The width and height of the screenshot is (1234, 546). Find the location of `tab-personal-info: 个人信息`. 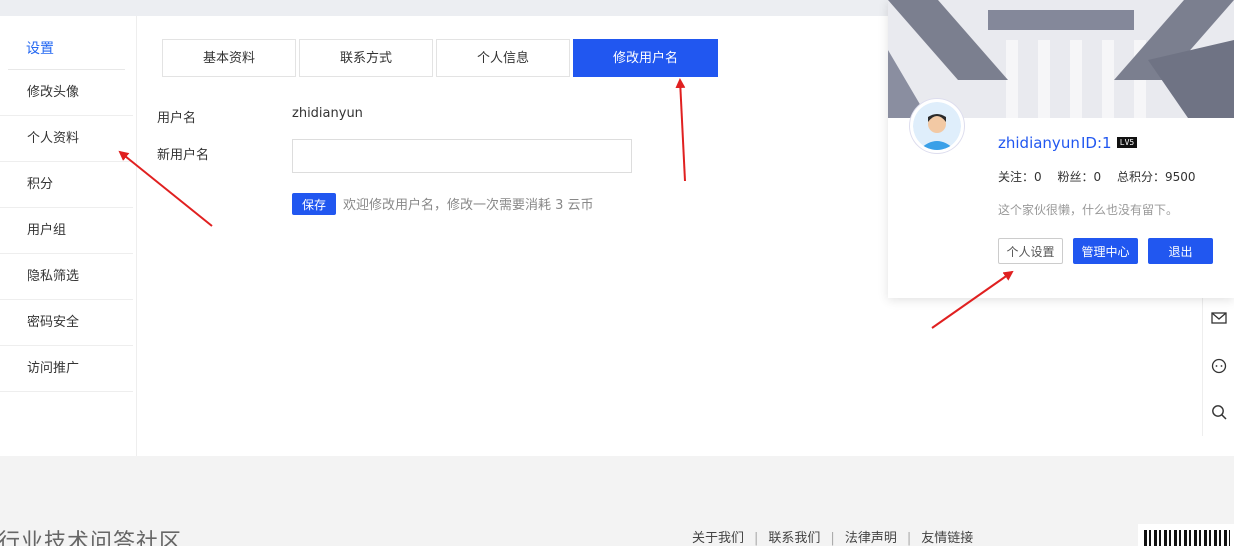

tab-personal-info: 个人信息 is located at coordinates (503, 58).